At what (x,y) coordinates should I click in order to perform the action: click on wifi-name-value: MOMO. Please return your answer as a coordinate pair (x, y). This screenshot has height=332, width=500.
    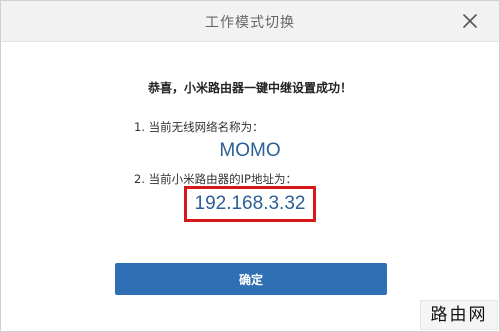
    Looking at the image, I should click on (250, 150).